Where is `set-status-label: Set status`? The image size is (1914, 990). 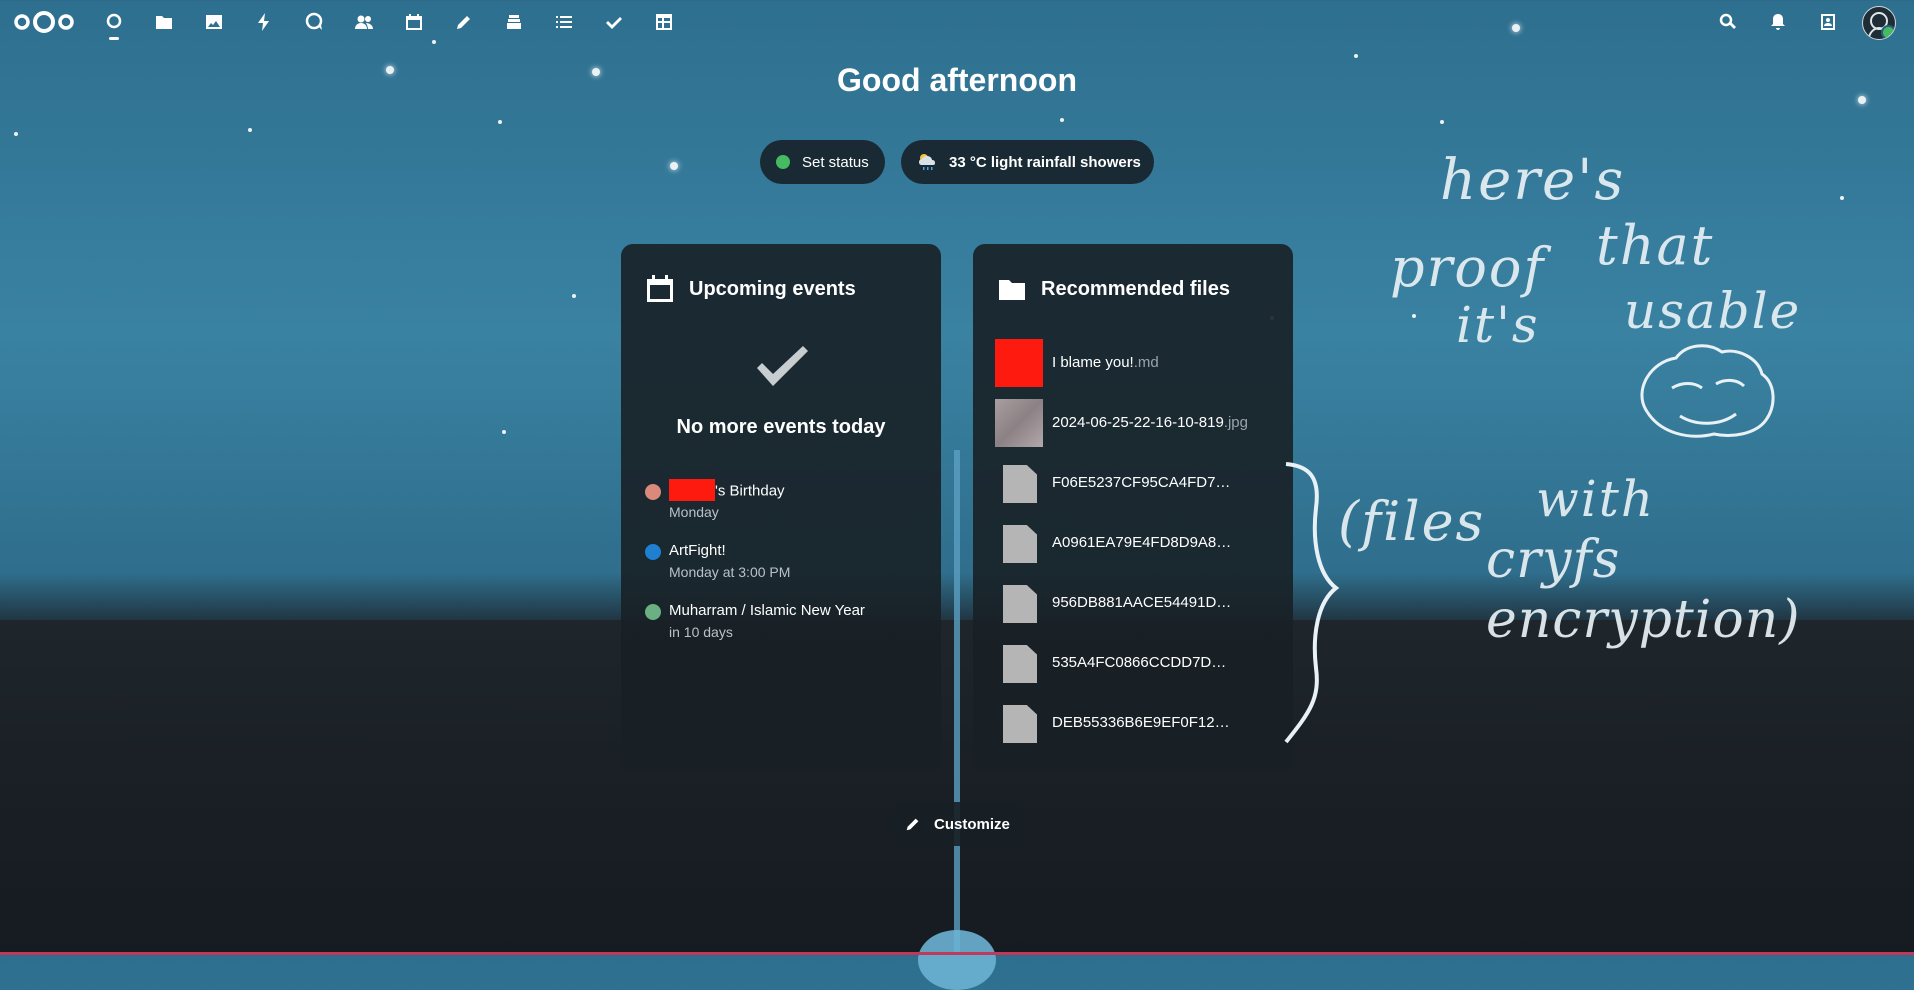
set-status-label: Set status is located at coordinates (835, 162).